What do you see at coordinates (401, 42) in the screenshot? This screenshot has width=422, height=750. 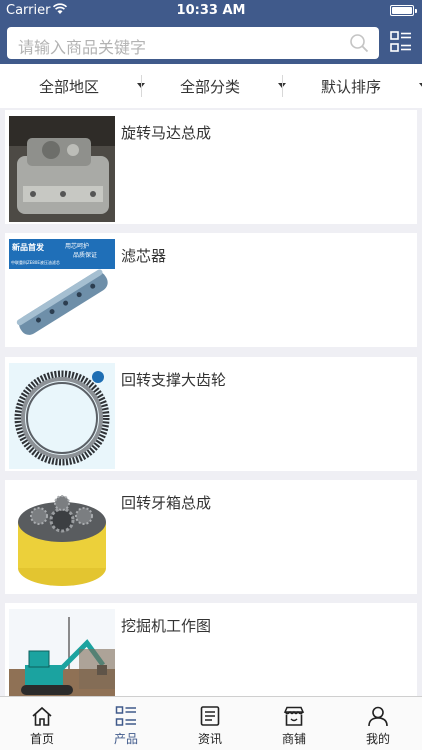 I see `category-menu-icon` at bounding box center [401, 42].